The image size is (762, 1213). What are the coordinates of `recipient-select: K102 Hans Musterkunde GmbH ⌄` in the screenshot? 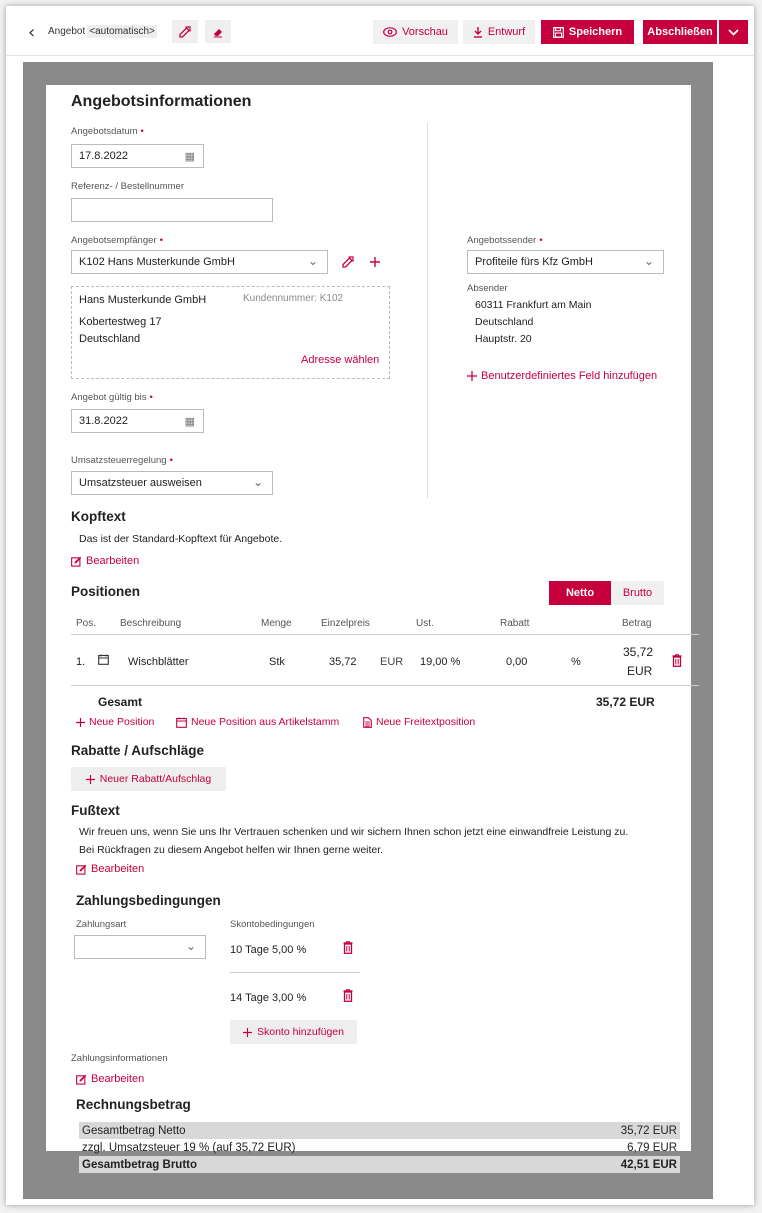 It's located at (199, 262).